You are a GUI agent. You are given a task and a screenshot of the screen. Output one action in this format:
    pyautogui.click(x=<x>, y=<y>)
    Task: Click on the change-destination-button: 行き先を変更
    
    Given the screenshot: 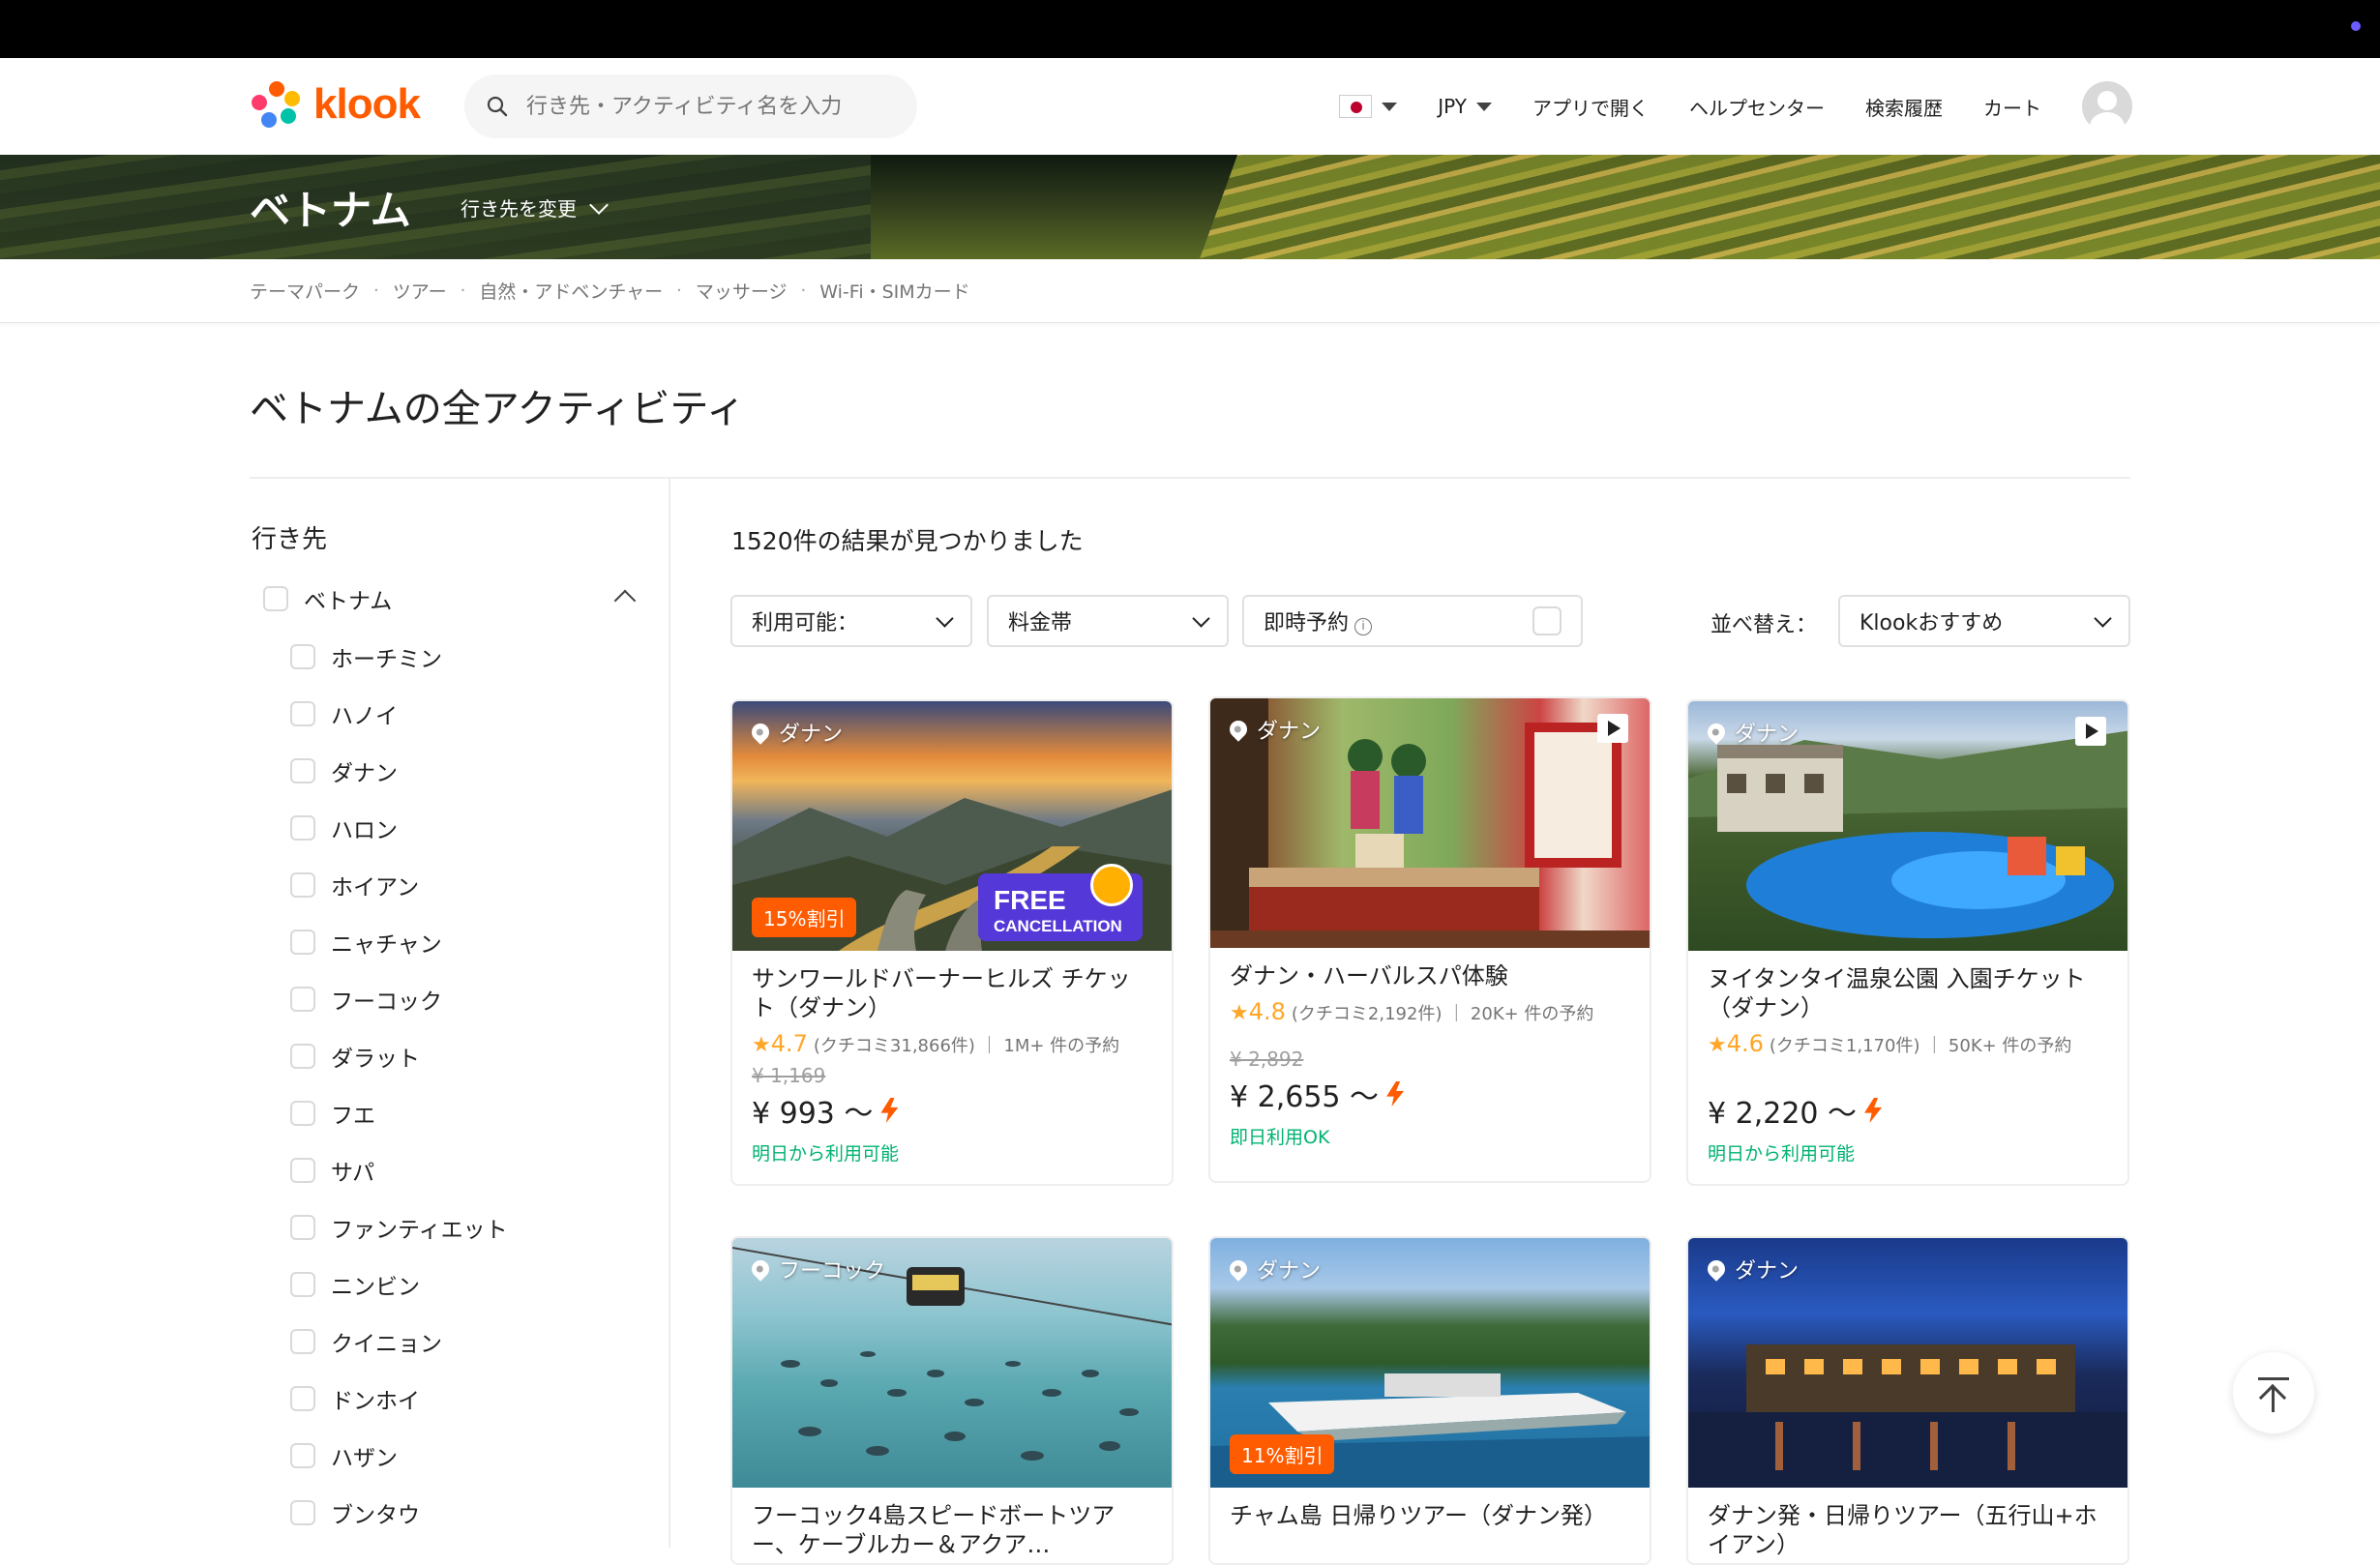 What is the action you would take?
    pyautogui.click(x=535, y=207)
    